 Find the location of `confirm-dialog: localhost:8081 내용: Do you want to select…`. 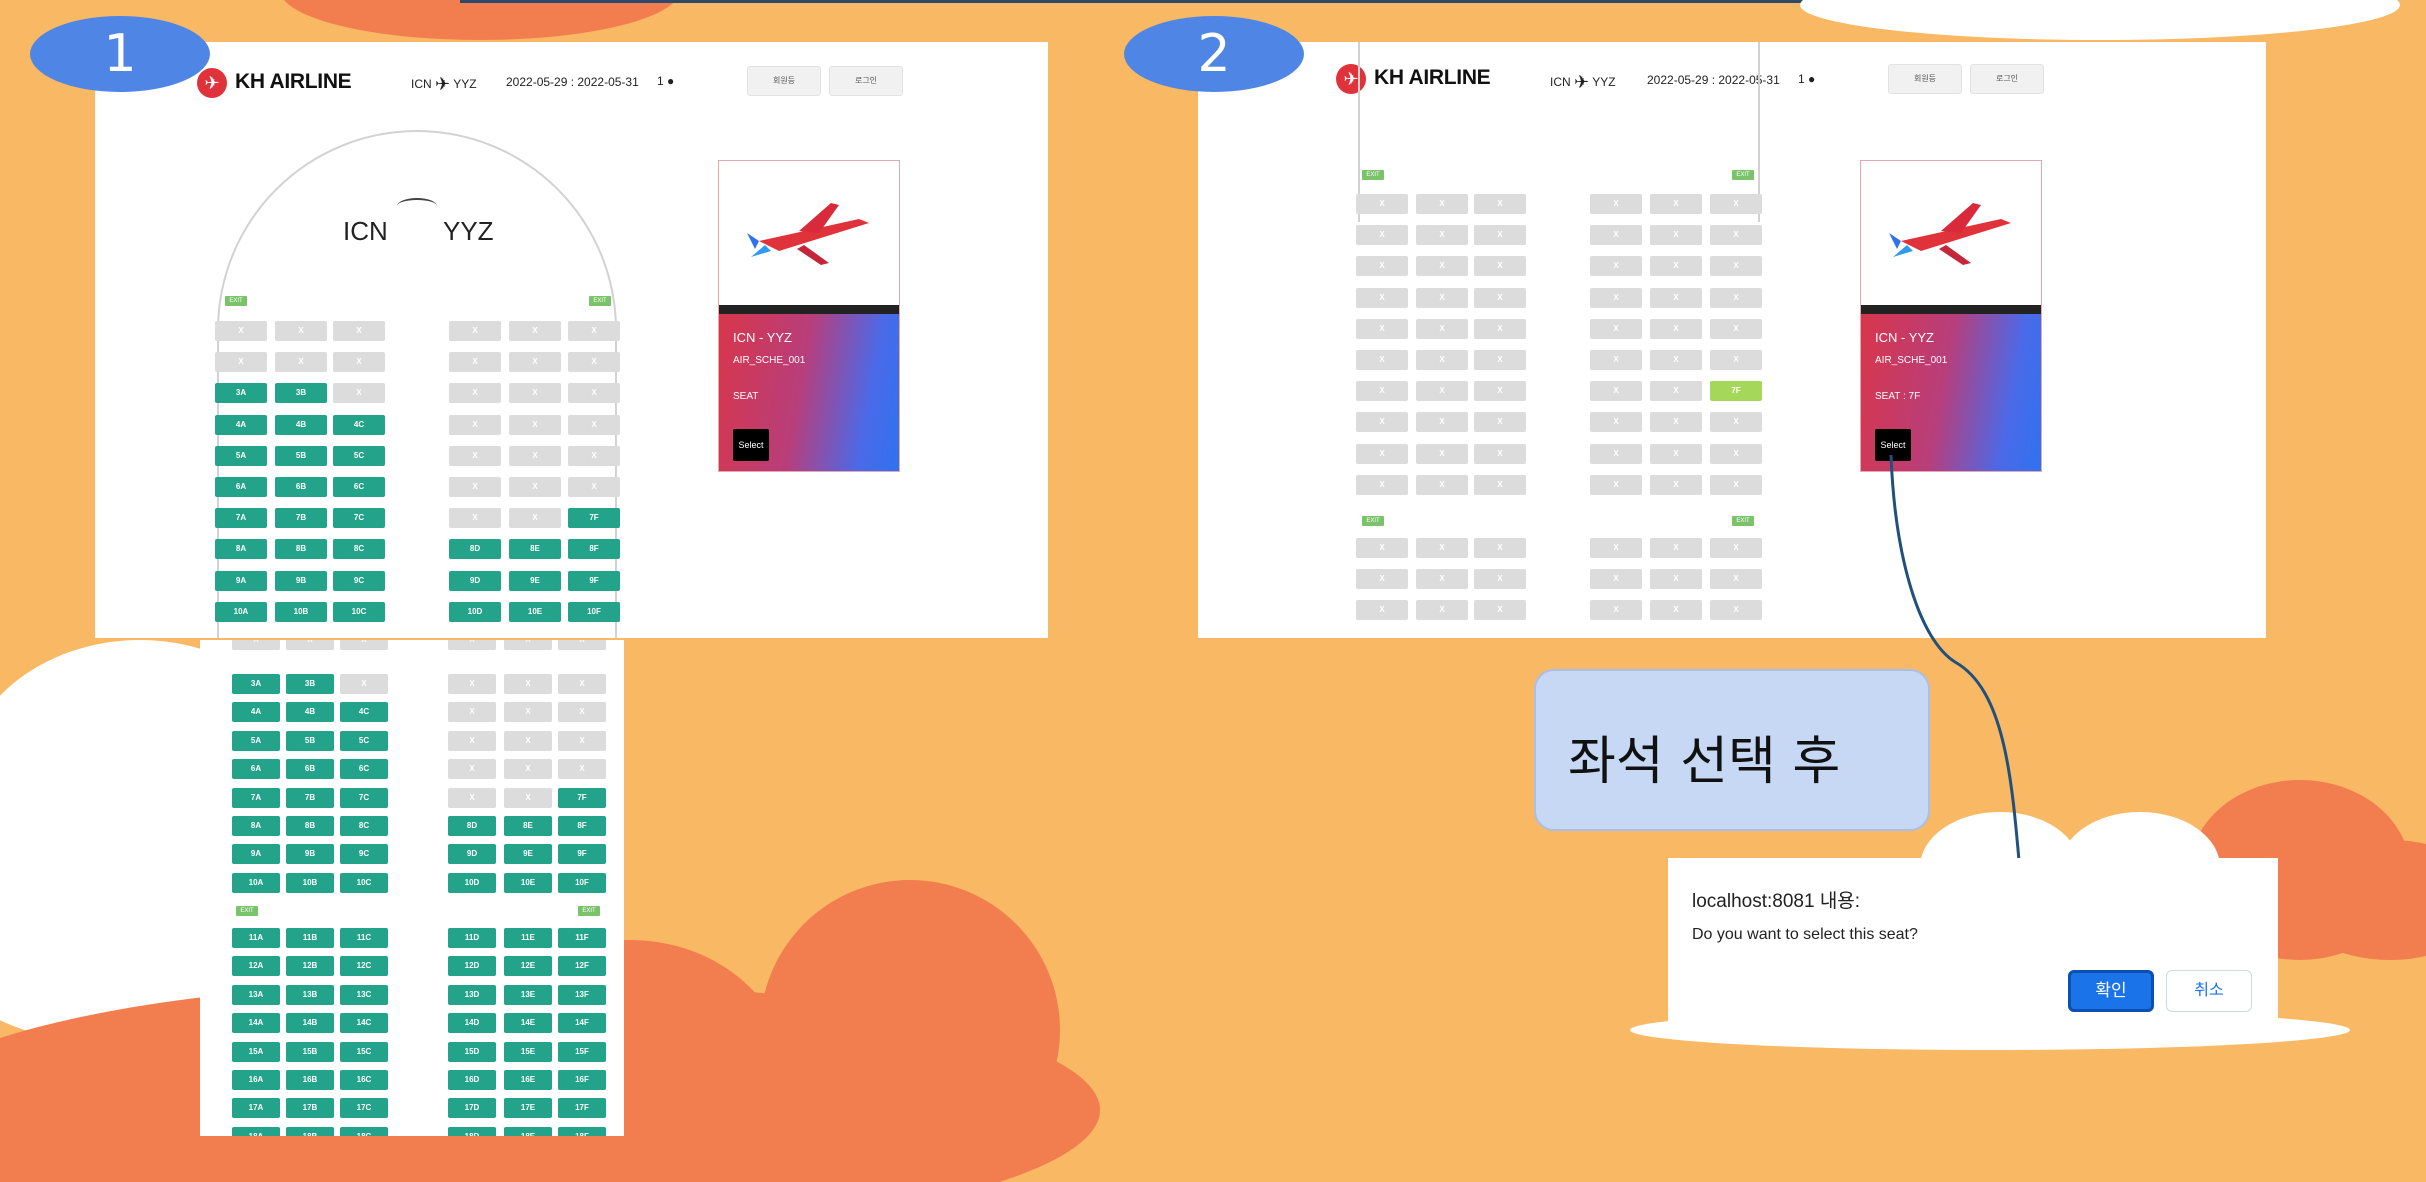

confirm-dialog: localhost:8081 내용: Do you want to select… is located at coordinates (1973, 948).